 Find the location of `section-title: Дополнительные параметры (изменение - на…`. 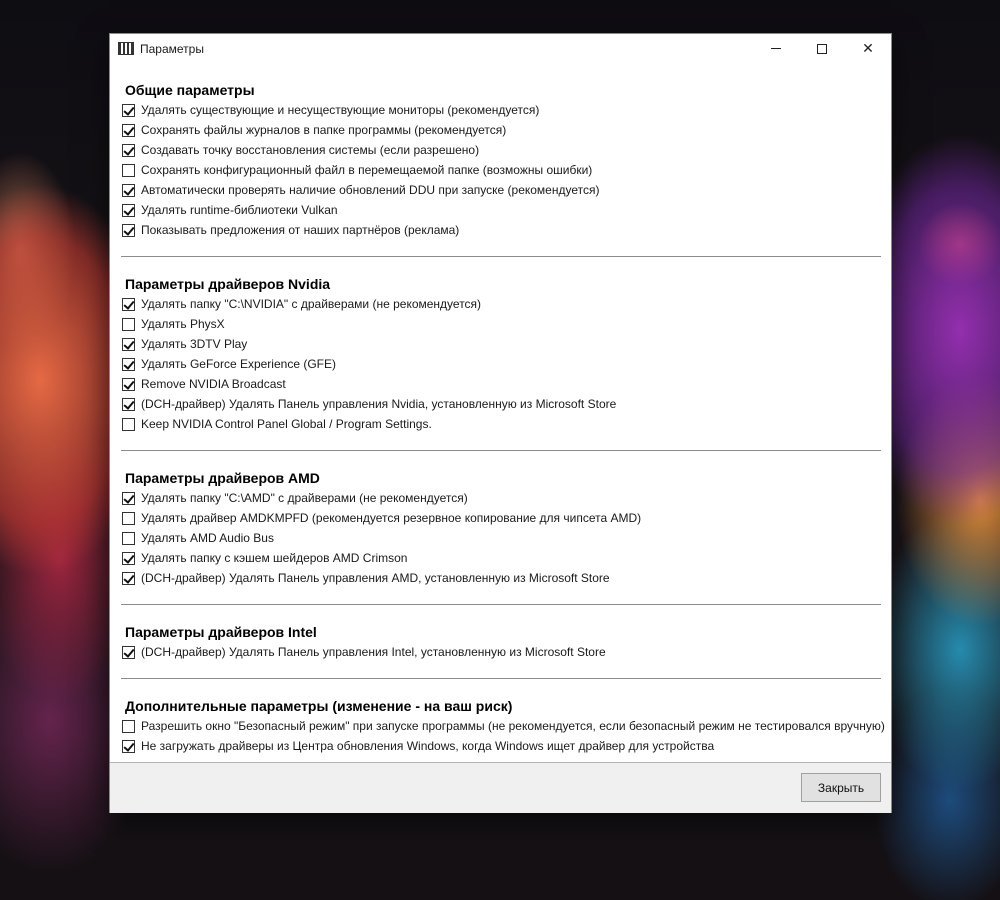

section-title: Дополнительные параметры (изменение - на… is located at coordinates (319, 706).